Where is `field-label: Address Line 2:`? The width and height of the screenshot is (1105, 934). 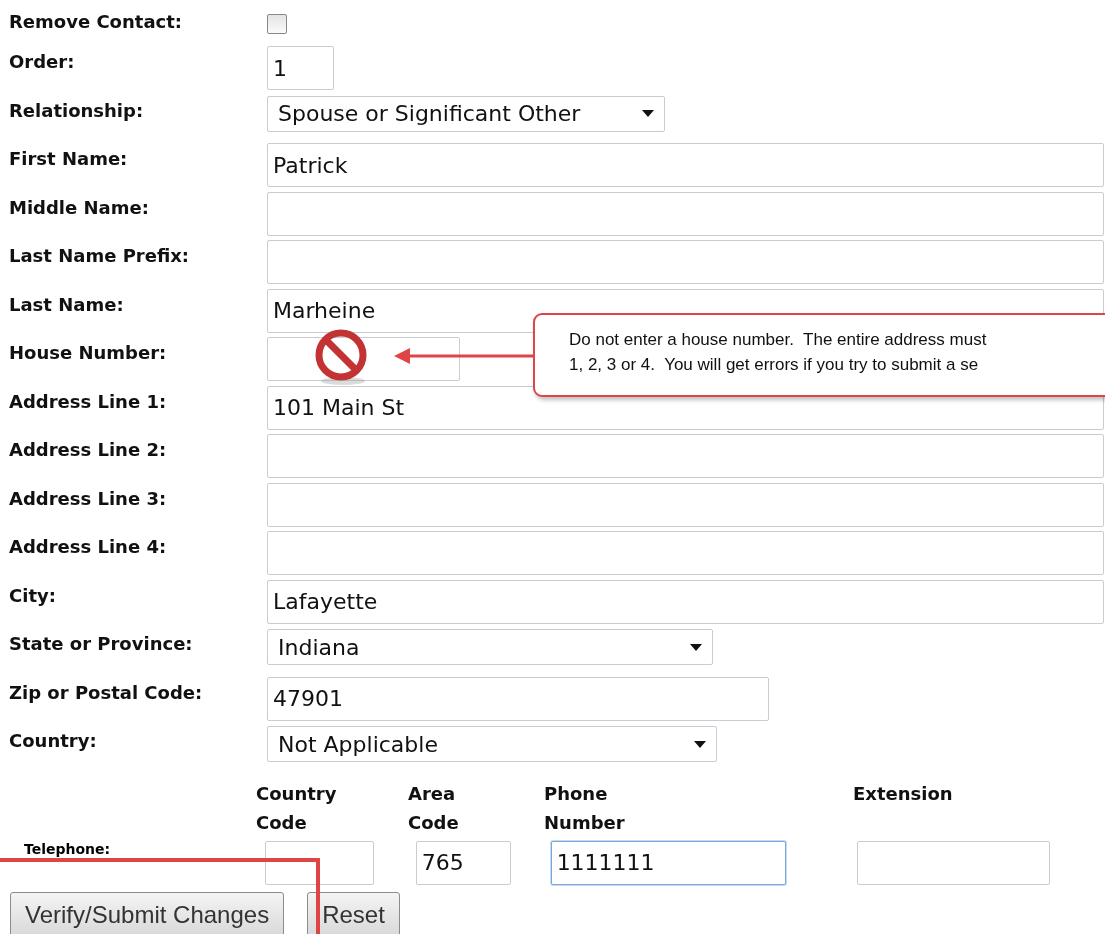 field-label: Address Line 2: is located at coordinates (88, 449).